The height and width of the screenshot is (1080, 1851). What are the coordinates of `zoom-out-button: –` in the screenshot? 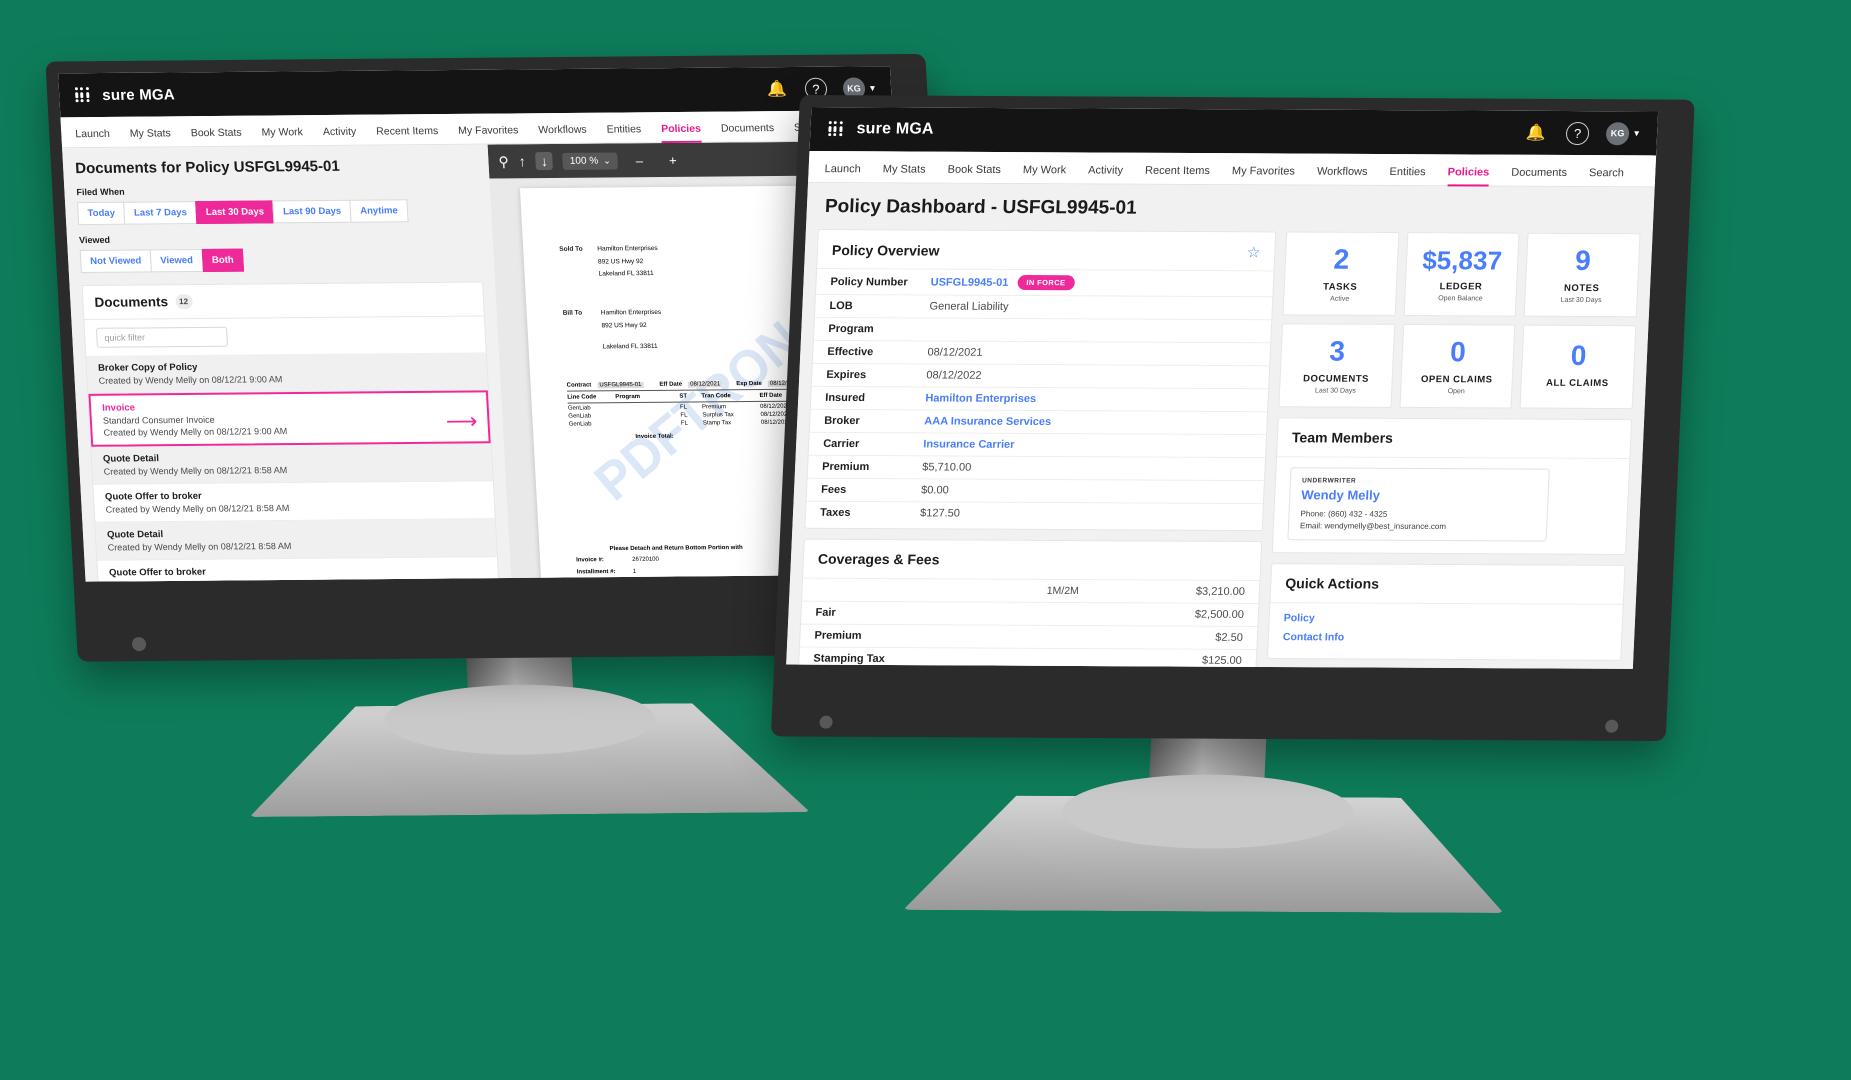 It's located at (639, 160).